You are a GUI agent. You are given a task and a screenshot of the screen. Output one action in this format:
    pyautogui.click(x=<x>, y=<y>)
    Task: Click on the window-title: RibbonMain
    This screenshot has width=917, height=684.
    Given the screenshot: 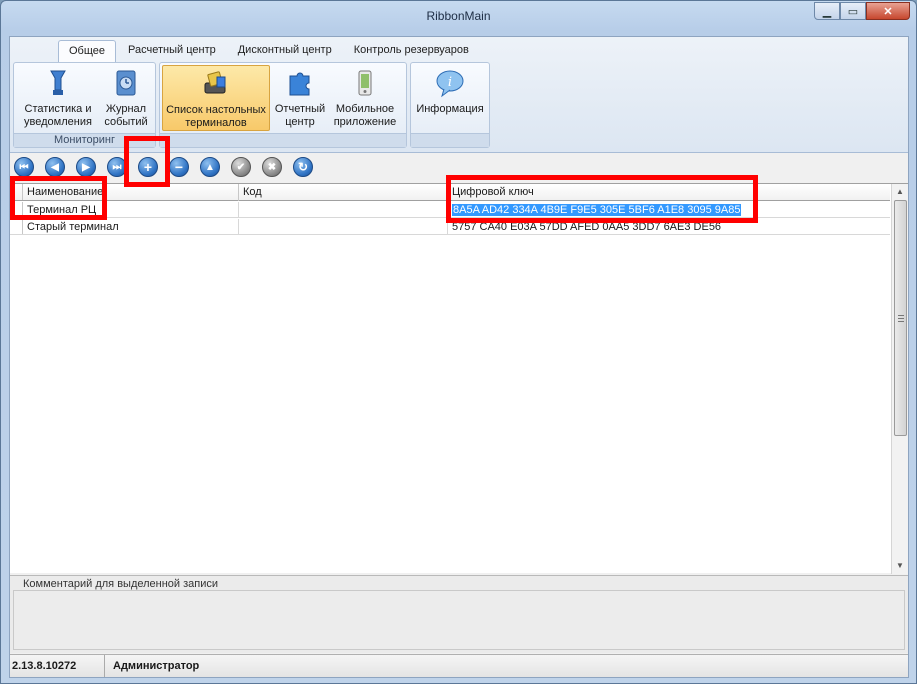 What is the action you would take?
    pyautogui.click(x=458, y=16)
    